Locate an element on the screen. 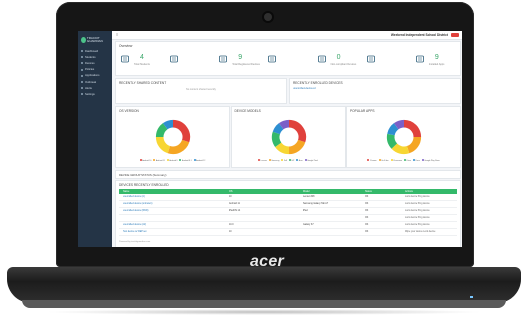 Image resolution: width=527 pixels, height=323 pixels. policy-icon is located at coordinates (370, 59).